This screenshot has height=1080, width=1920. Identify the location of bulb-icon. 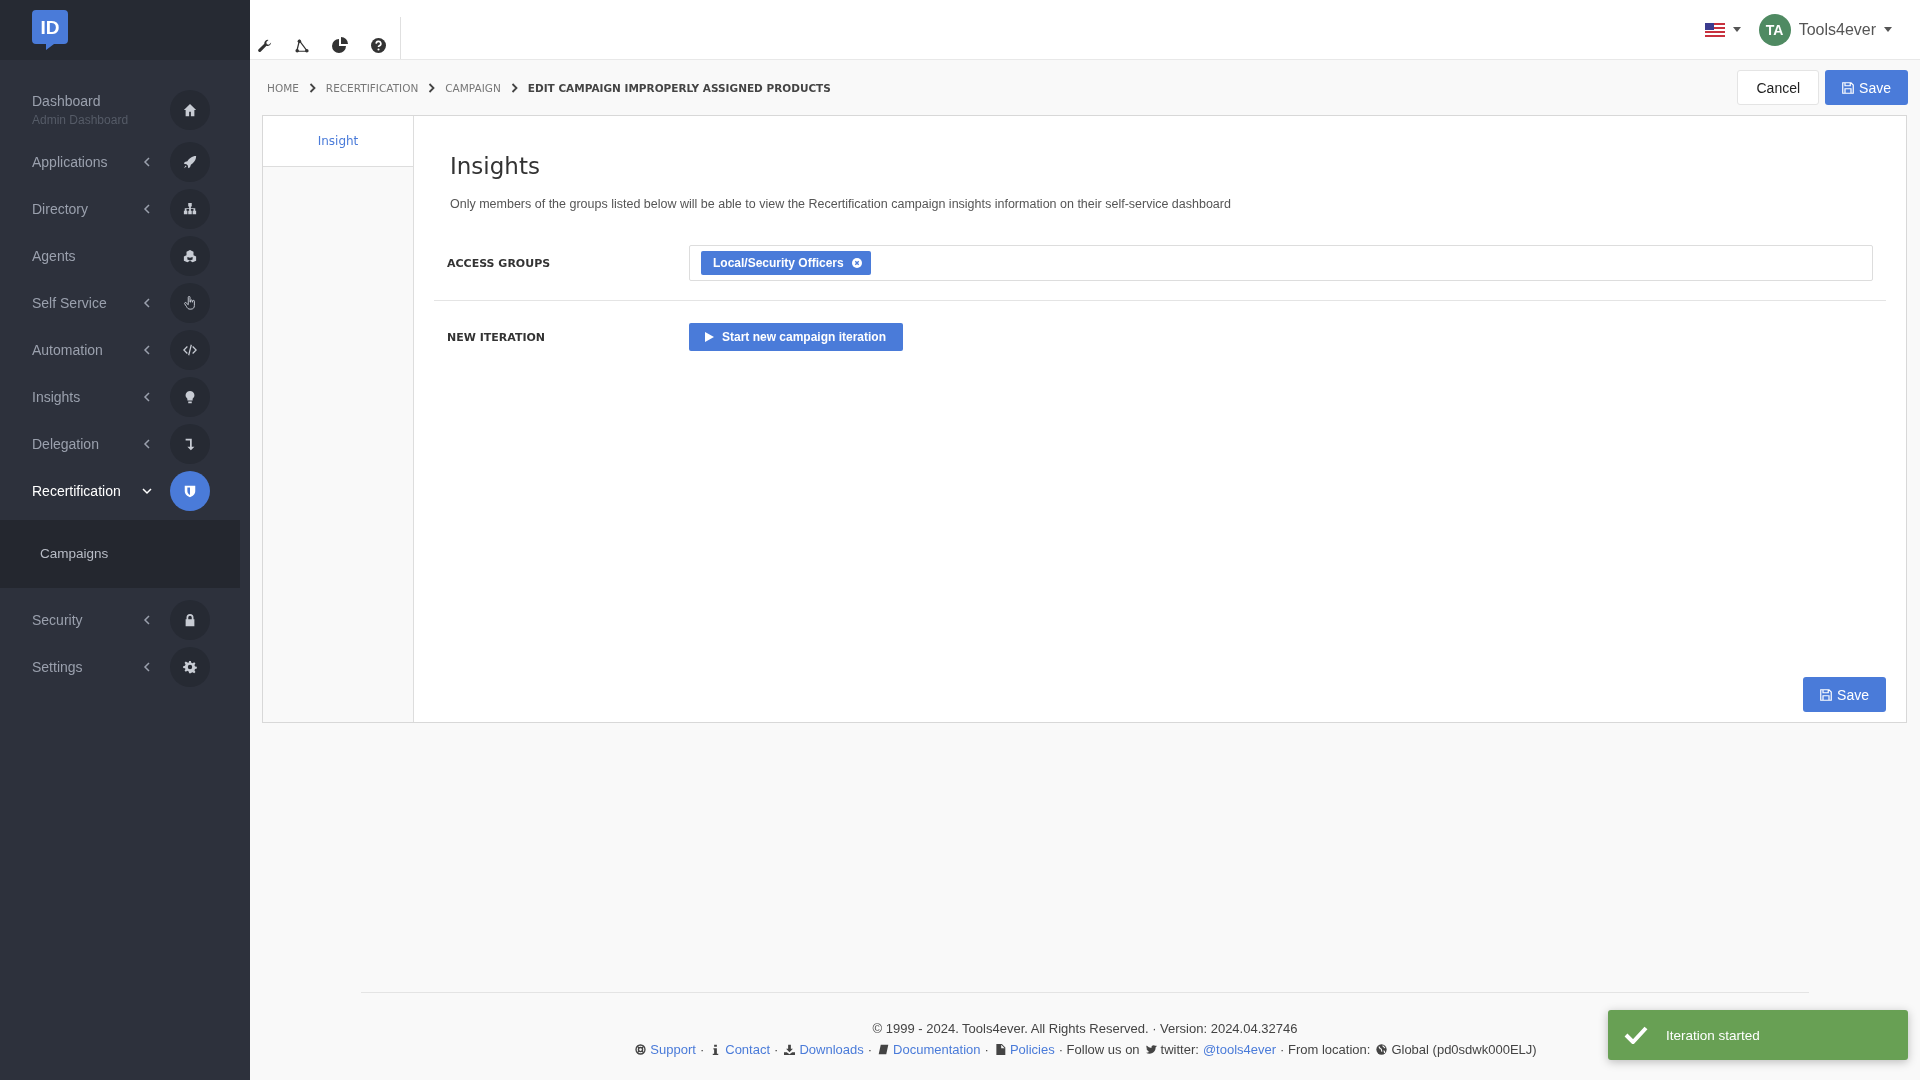
(190, 396).